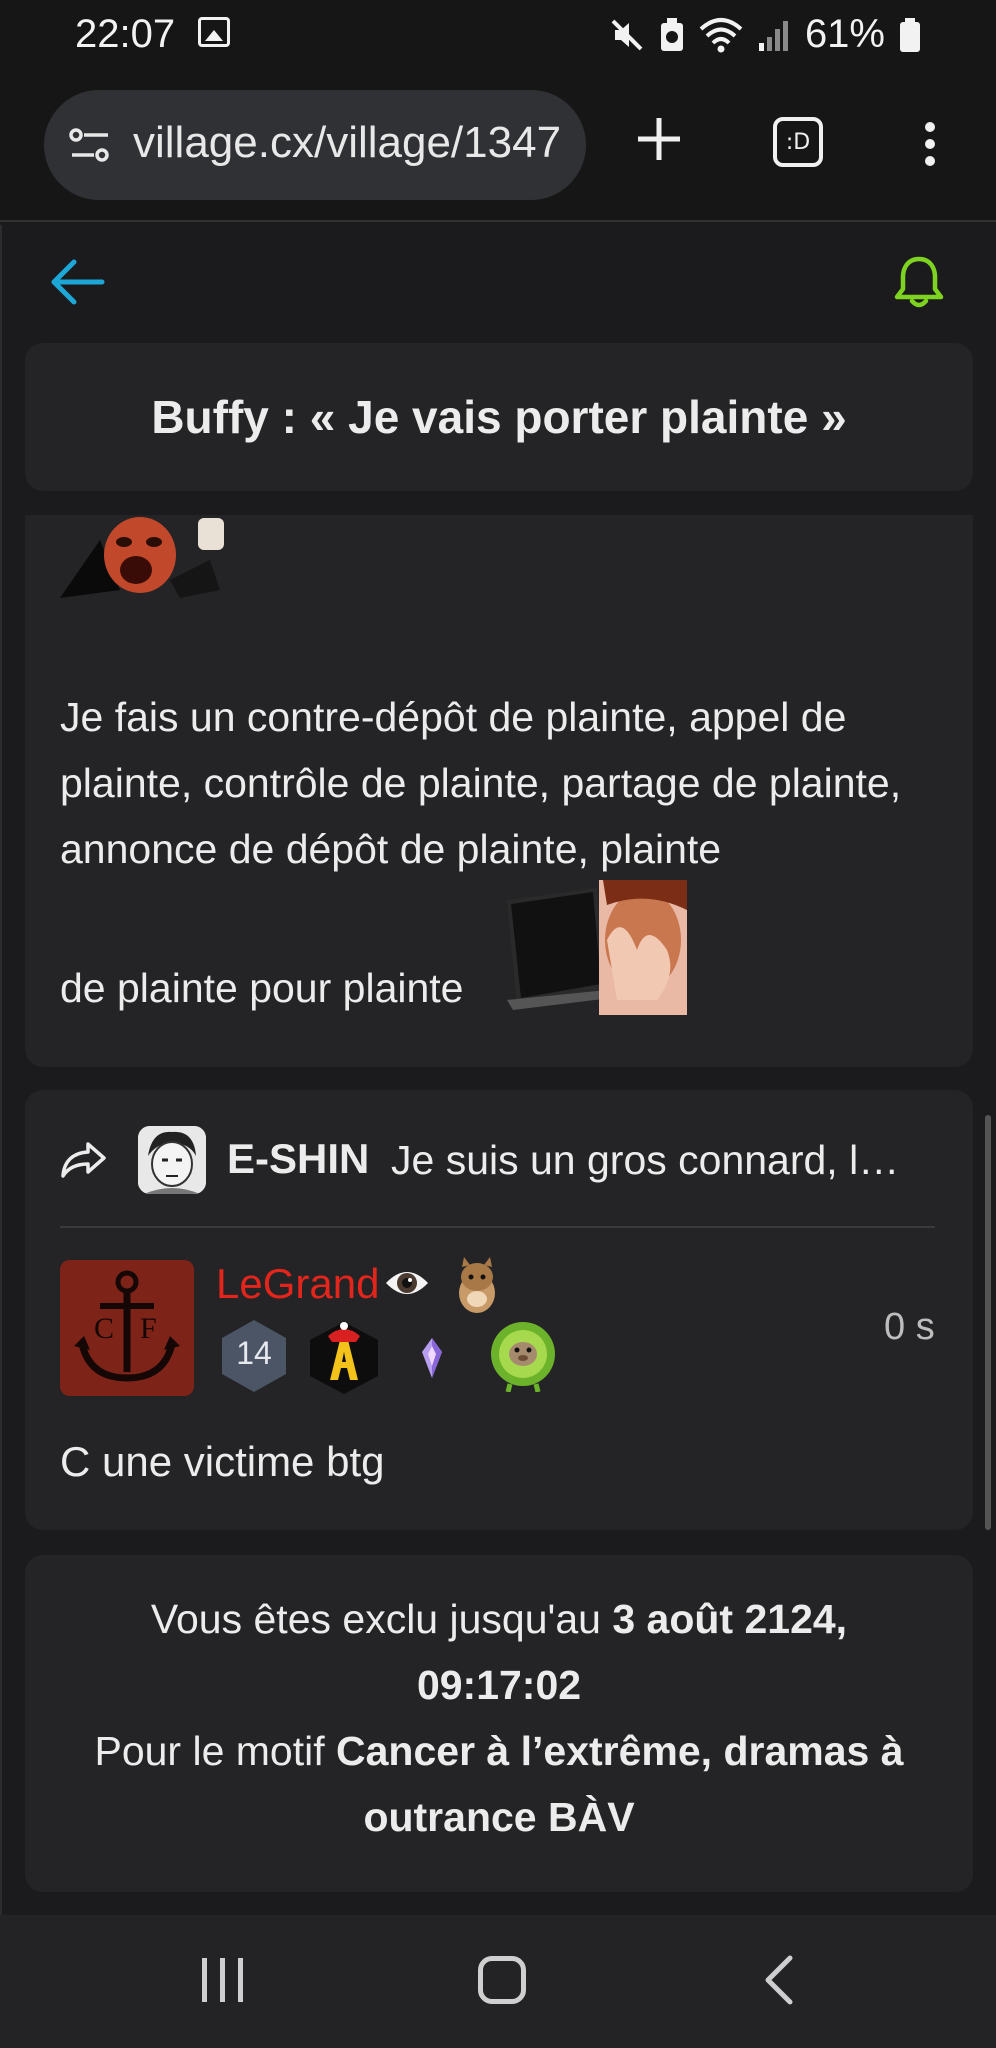 Image resolution: width=996 pixels, height=2048 pixels. I want to click on topic-title-card: Buffy : « Je vais porter plainte », so click(499, 417).